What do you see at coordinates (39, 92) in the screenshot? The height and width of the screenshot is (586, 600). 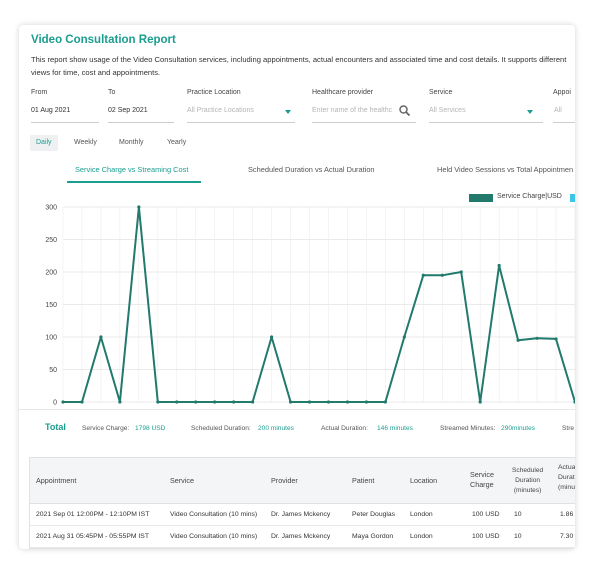 I see `from-label: From` at bounding box center [39, 92].